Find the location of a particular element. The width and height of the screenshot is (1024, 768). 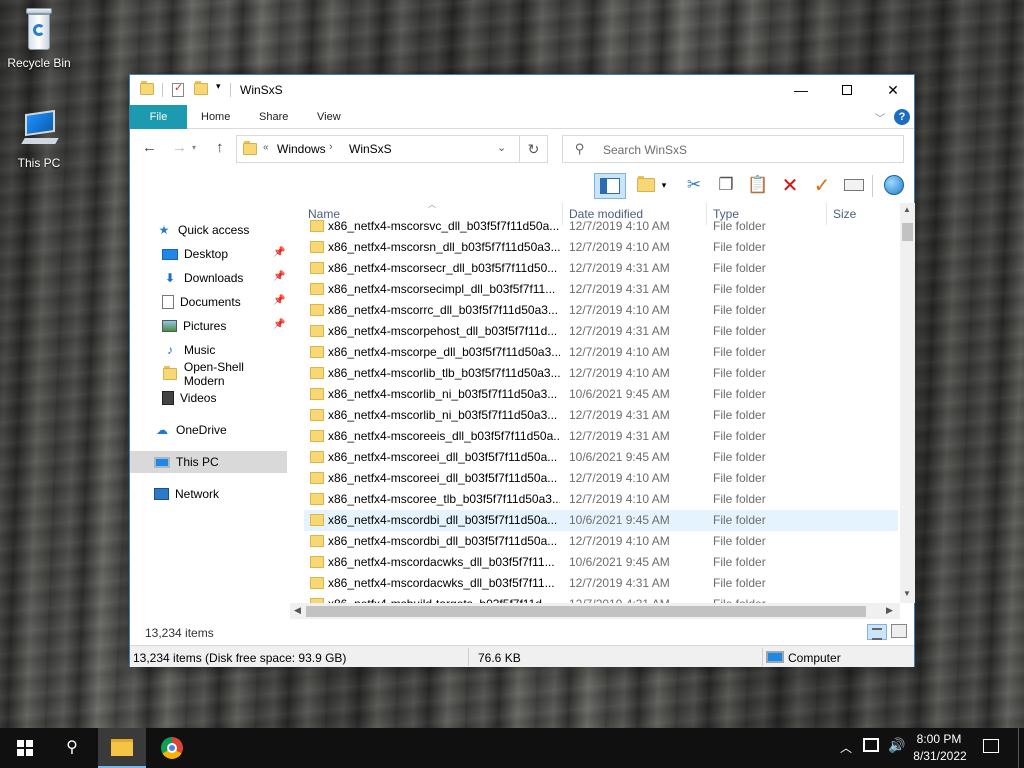

horizontal-scrollbar: ◀ ▶ is located at coordinates (595, 611).